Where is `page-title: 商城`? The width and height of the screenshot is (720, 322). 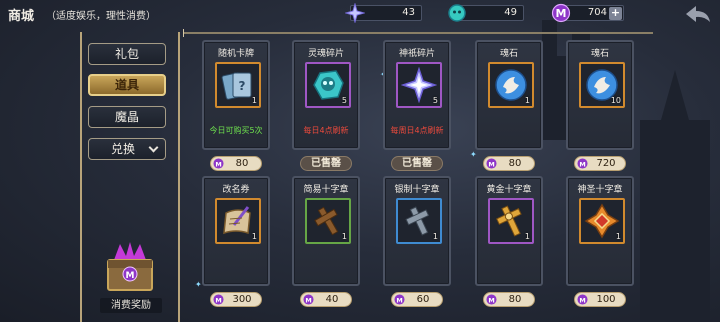
page-title: 商城 is located at coordinates (21, 16).